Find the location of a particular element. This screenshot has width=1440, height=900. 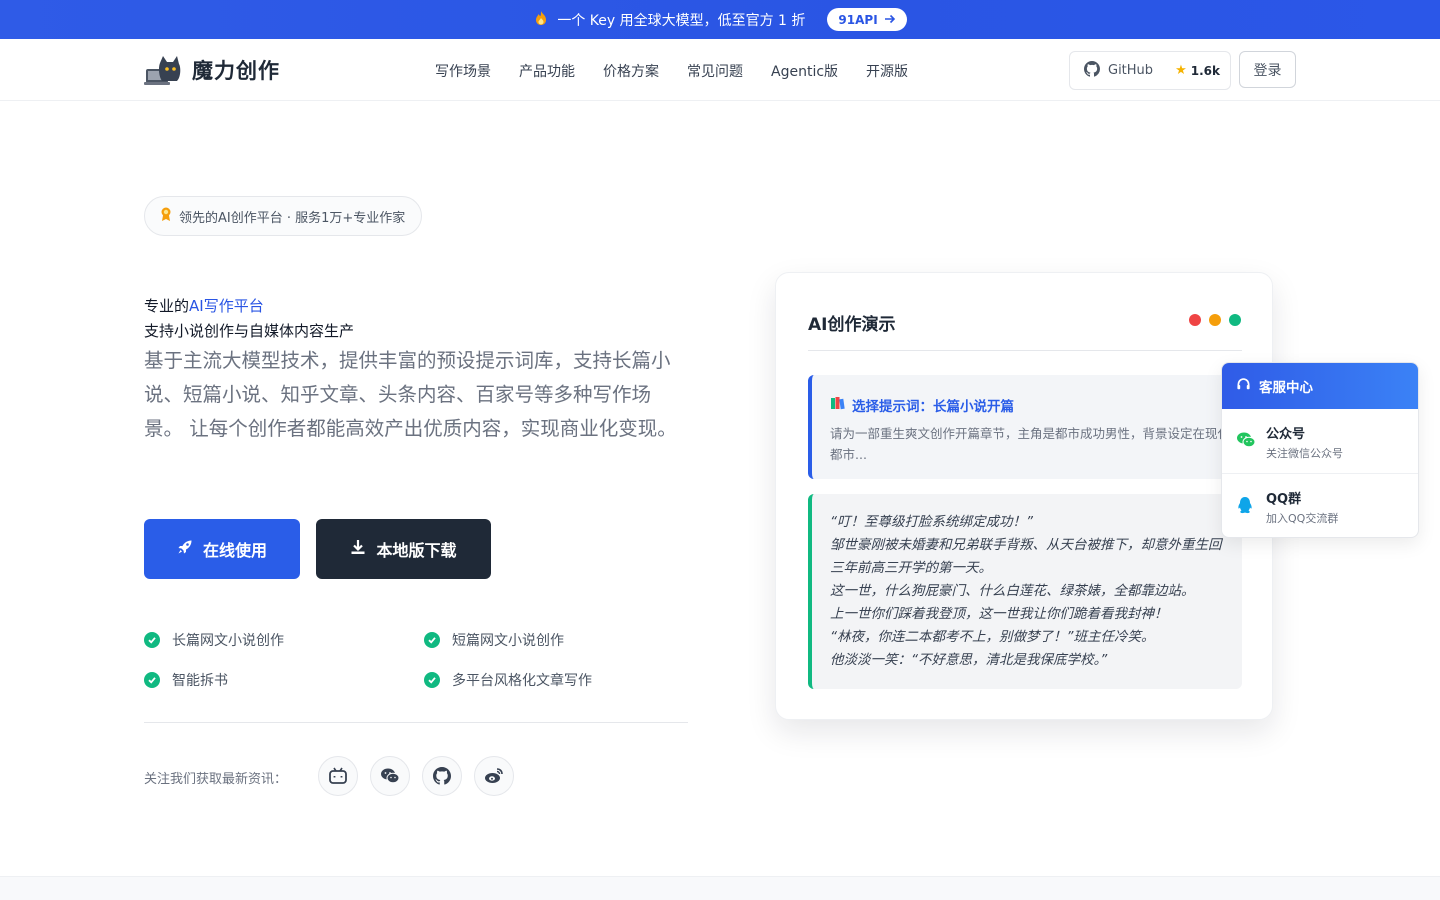

promo-cta-label: 91API is located at coordinates (858, 19).